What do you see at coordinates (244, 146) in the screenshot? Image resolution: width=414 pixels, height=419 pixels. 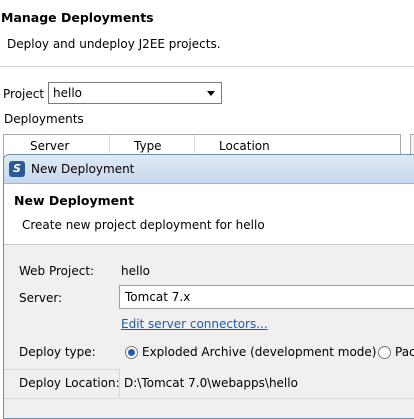 I see `column-location: Location` at bounding box center [244, 146].